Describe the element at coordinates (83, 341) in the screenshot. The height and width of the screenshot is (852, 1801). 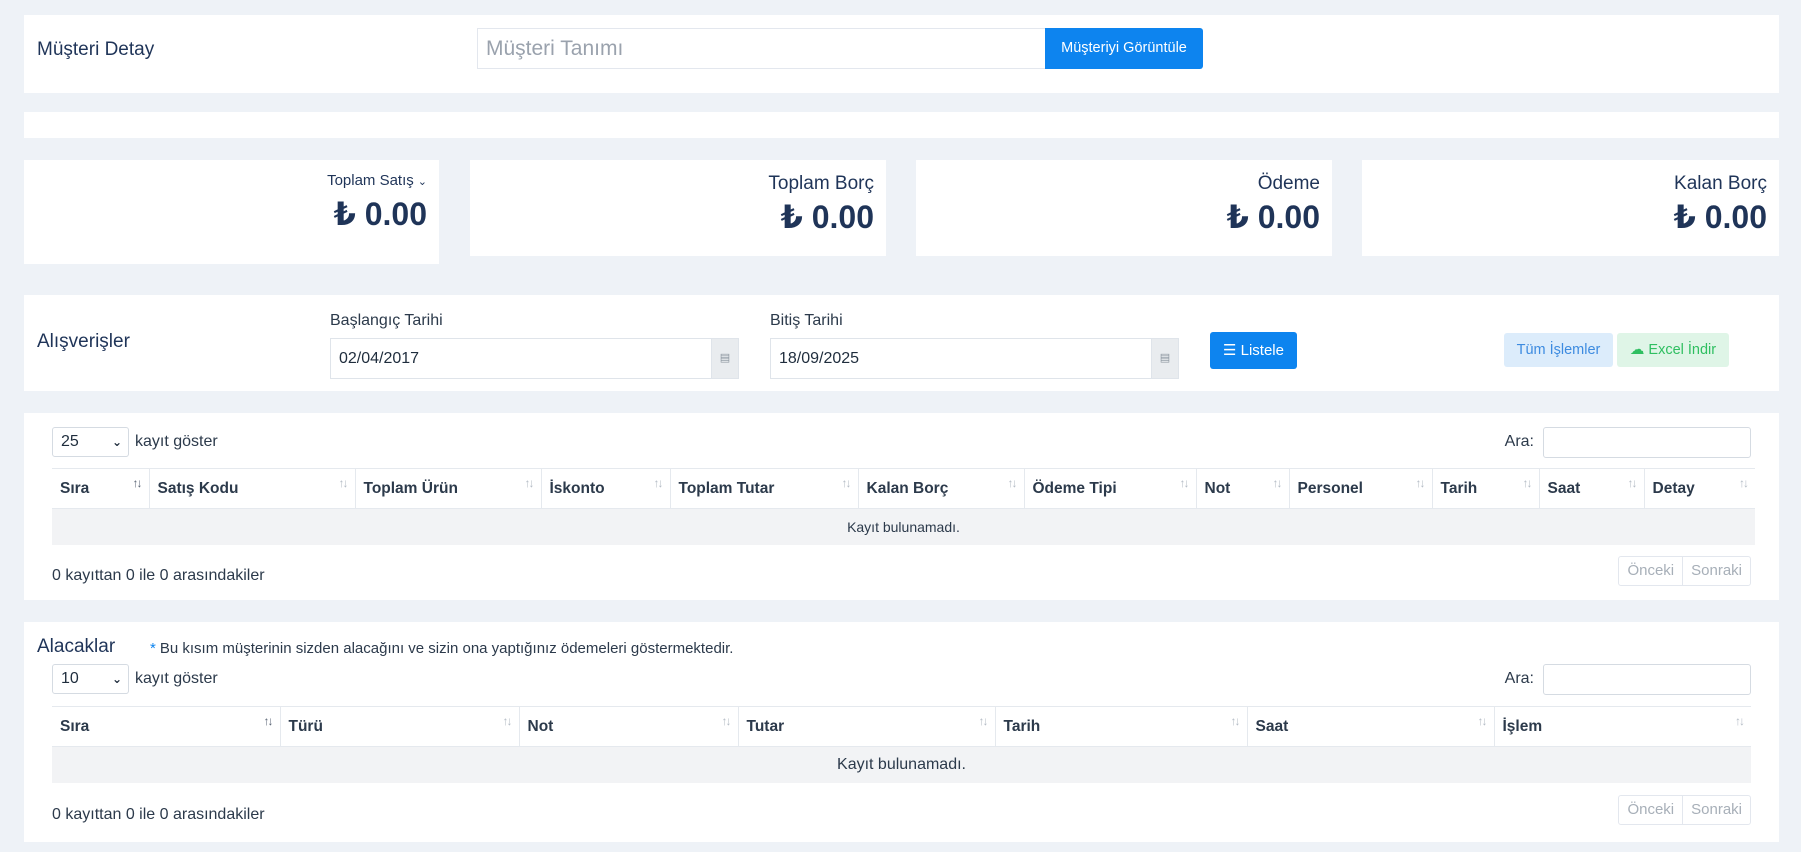
I see `purchases-title: Alışverişler` at that location.